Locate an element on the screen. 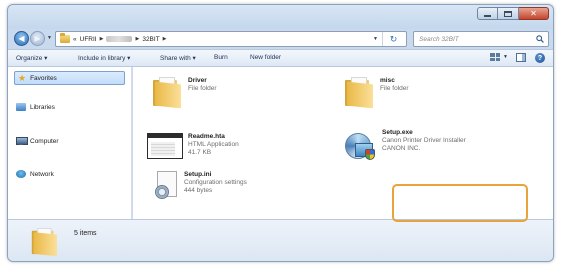 The width and height of the screenshot is (561, 267). file-item-misc: misc File folder is located at coordinates (376, 93).